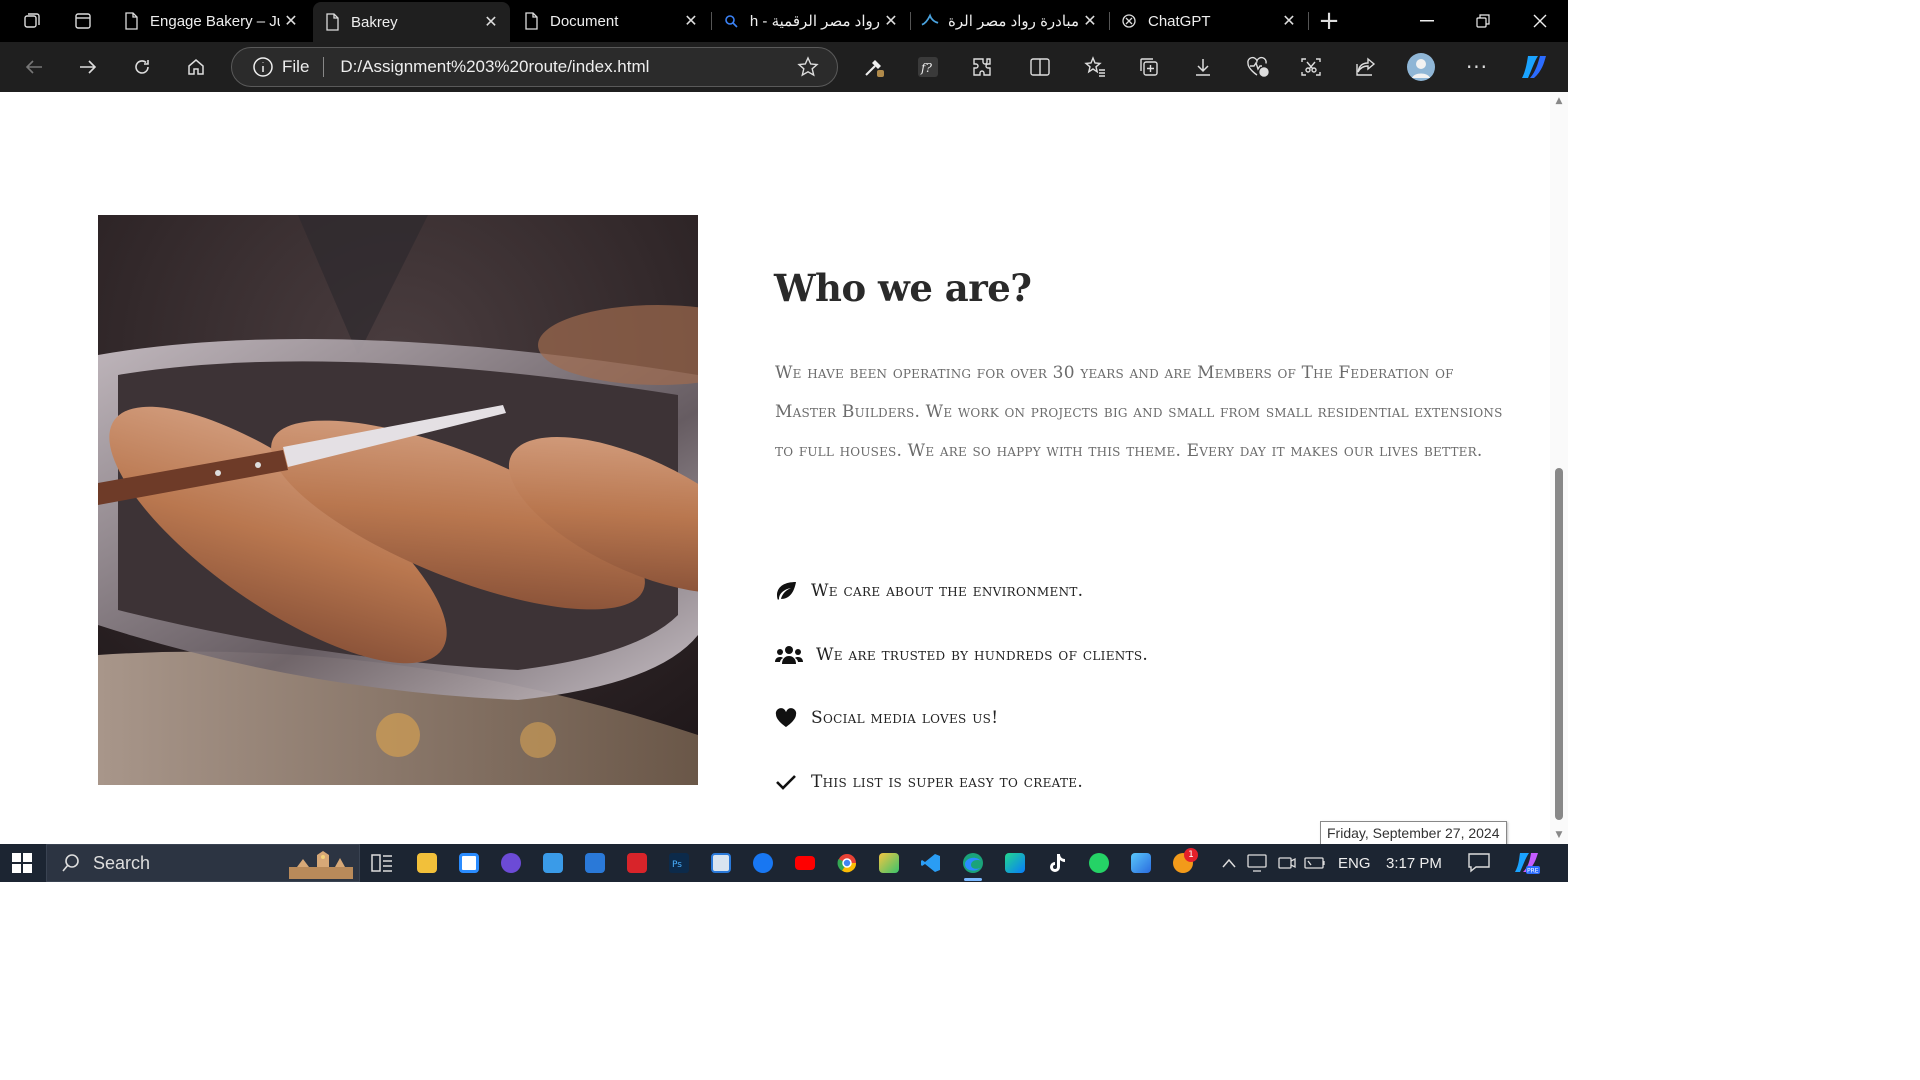 Image resolution: width=1920 pixels, height=1080 pixels. Describe the element at coordinates (1040, 67) in the screenshot. I see `split-screen-icon` at that location.